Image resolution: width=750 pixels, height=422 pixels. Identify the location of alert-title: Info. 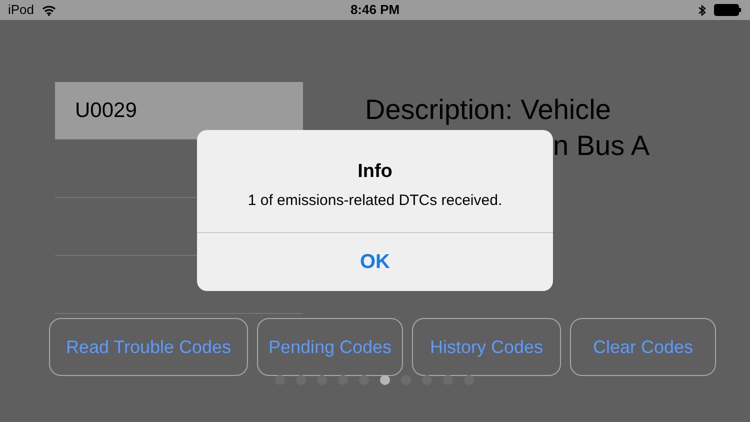
(375, 172).